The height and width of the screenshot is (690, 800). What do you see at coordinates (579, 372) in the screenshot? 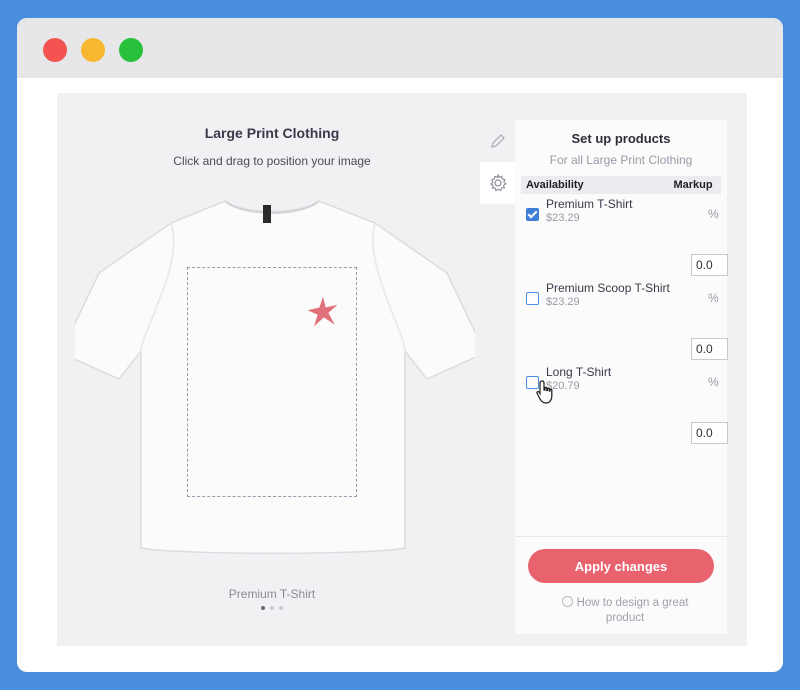
I see `product-row-name: Long T-Shirt` at bounding box center [579, 372].